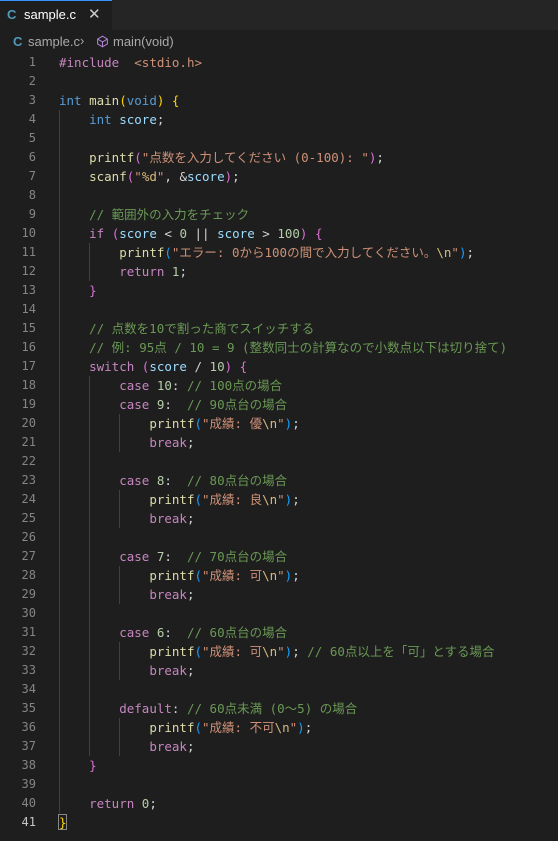 Image resolution: width=558 pixels, height=841 pixels. Describe the element at coordinates (279, 518) in the screenshot. I see `code-line: 25 break;` at that location.